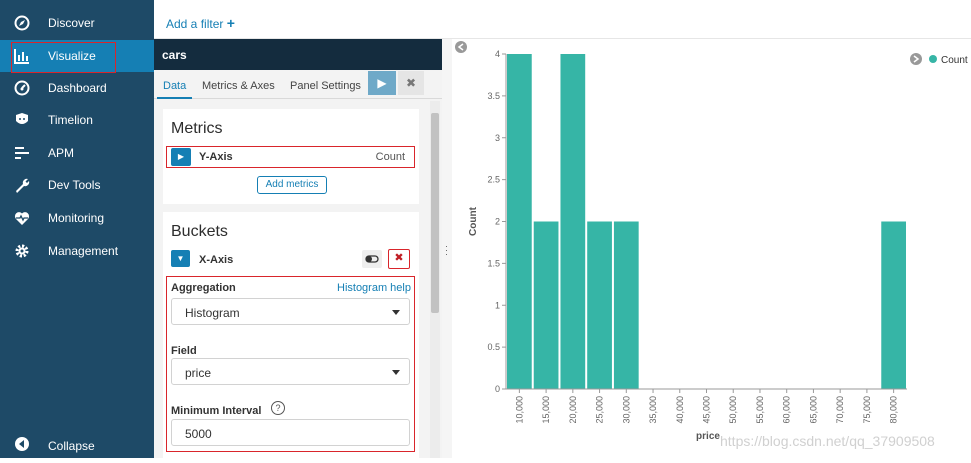  What do you see at coordinates (298, 54) in the screenshot?
I see `index-pattern-title: cars` at bounding box center [298, 54].